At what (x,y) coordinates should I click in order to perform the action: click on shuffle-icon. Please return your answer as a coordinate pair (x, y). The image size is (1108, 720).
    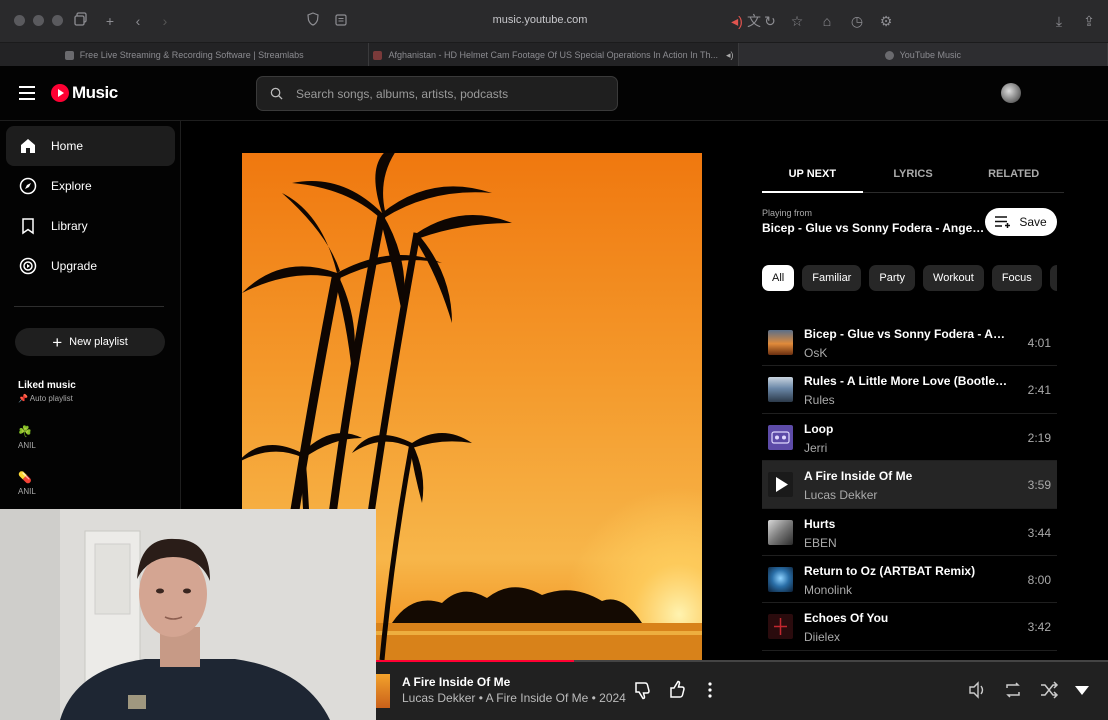
    Looking at the image, I should click on (1049, 690).